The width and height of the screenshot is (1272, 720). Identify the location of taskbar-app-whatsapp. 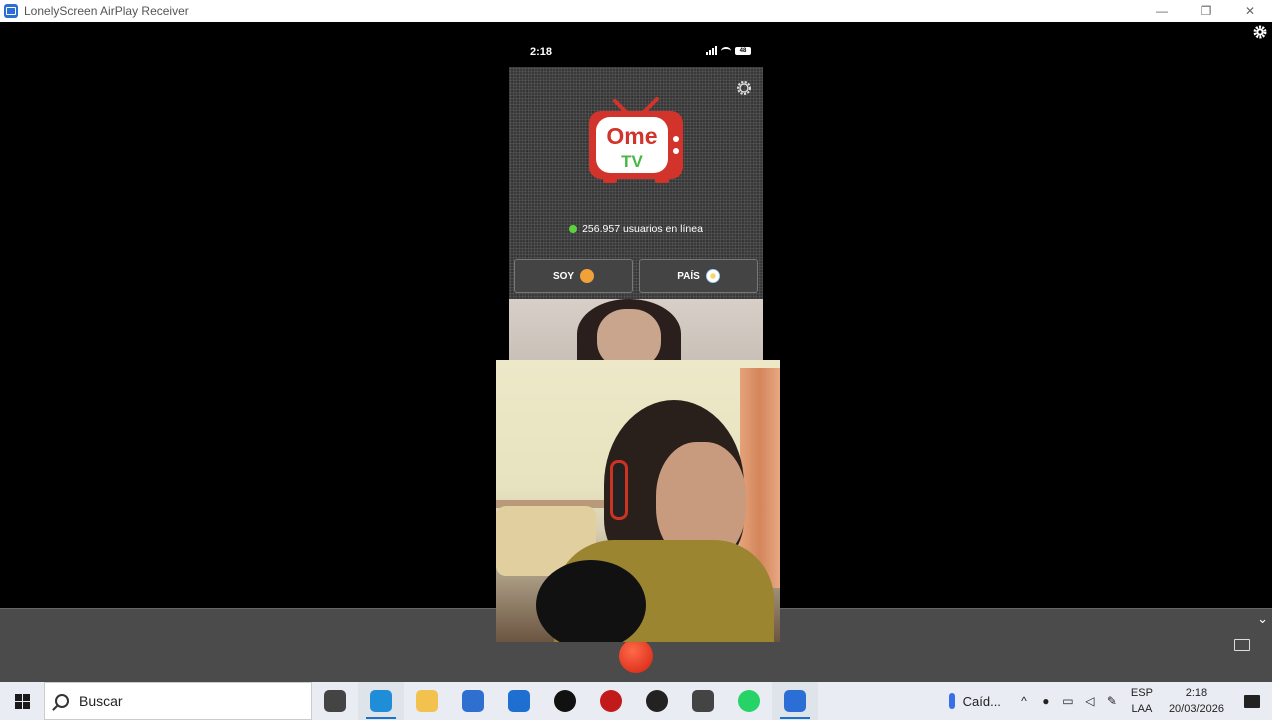
(749, 701).